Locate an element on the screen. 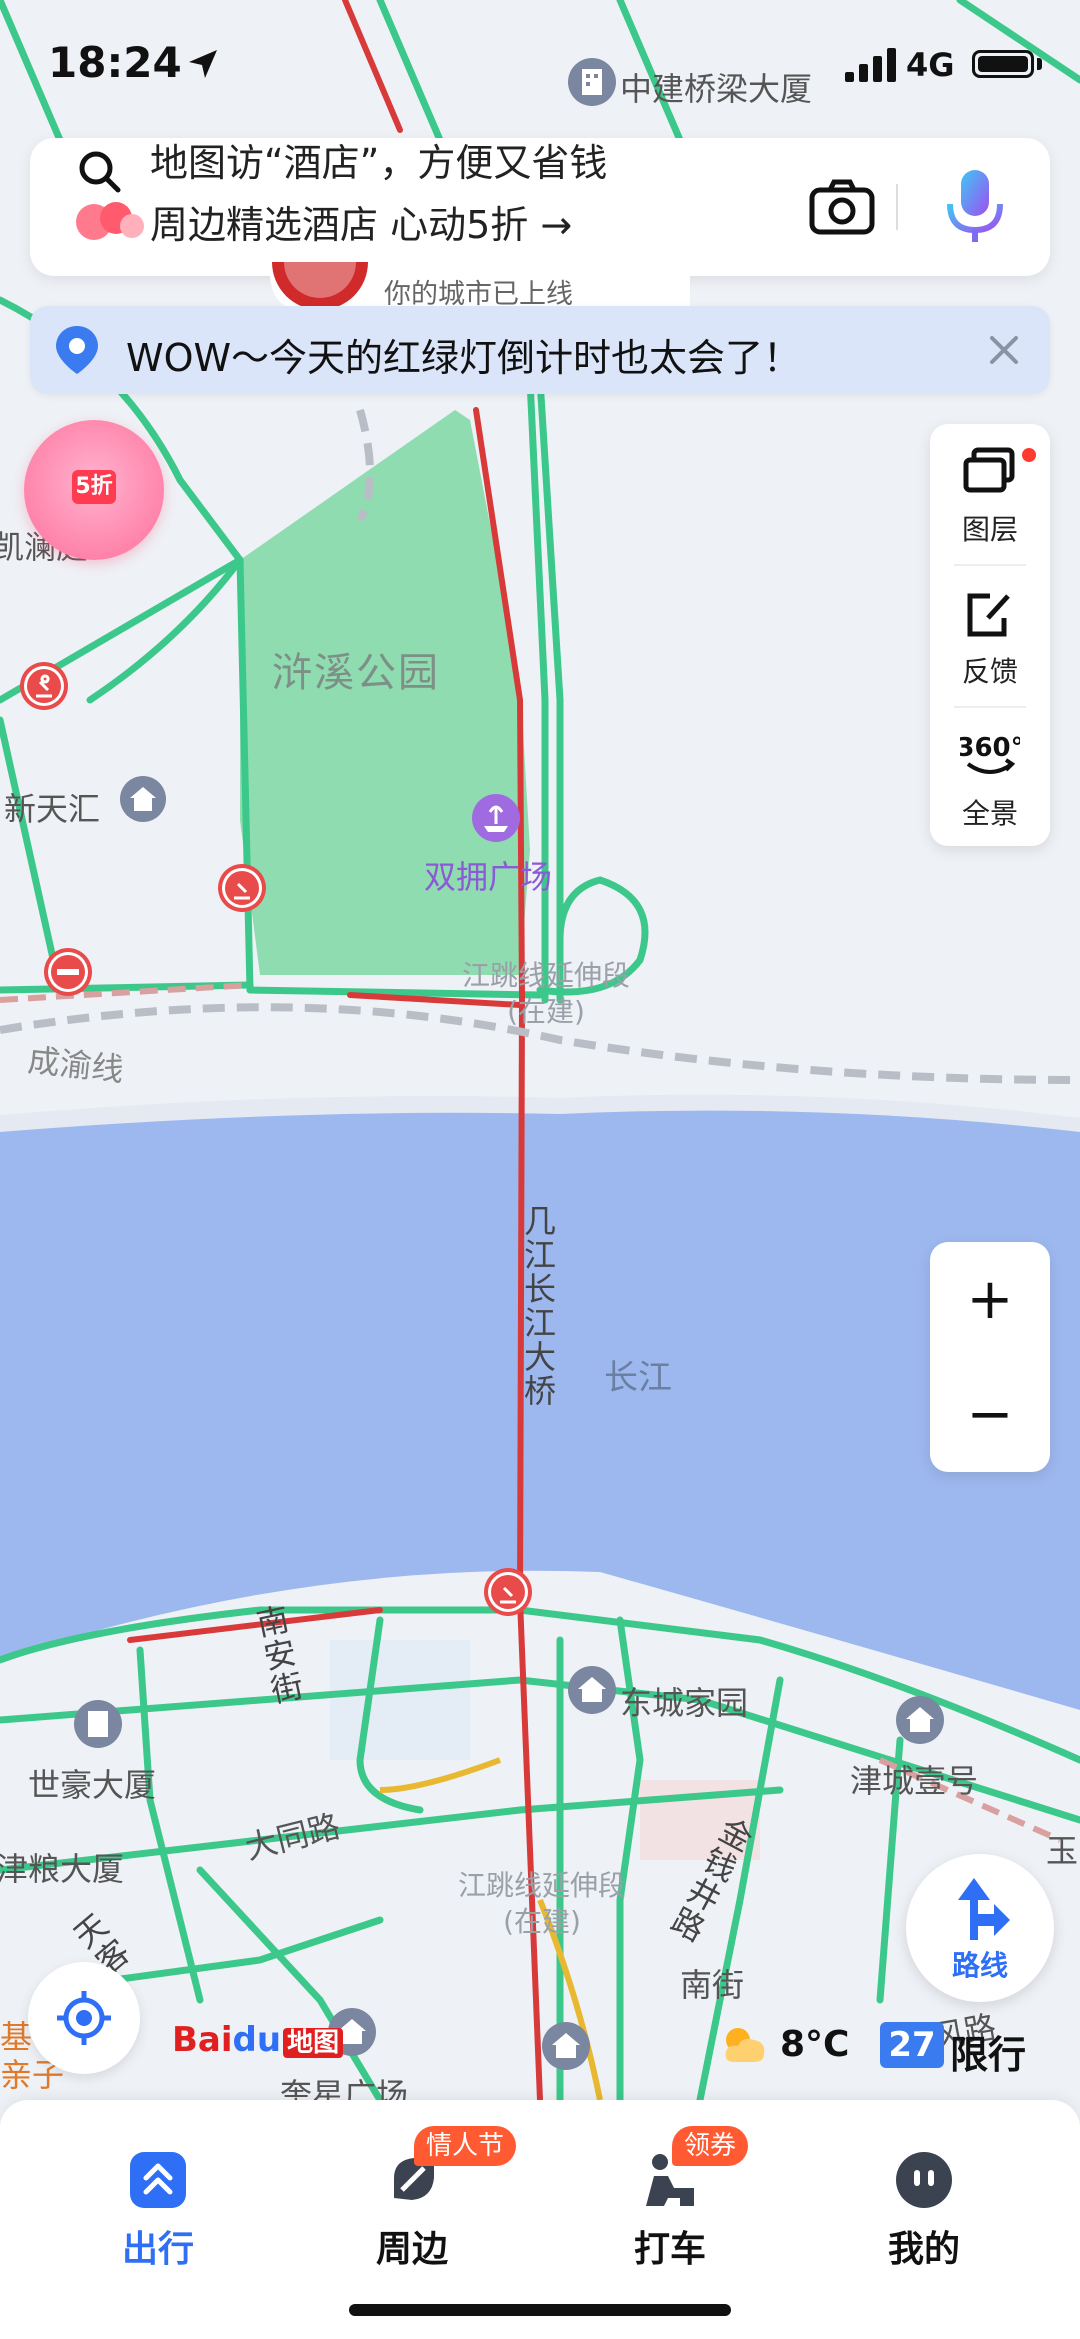  map-label-bridge: 几江长江大桥 is located at coordinates (540, 1306).